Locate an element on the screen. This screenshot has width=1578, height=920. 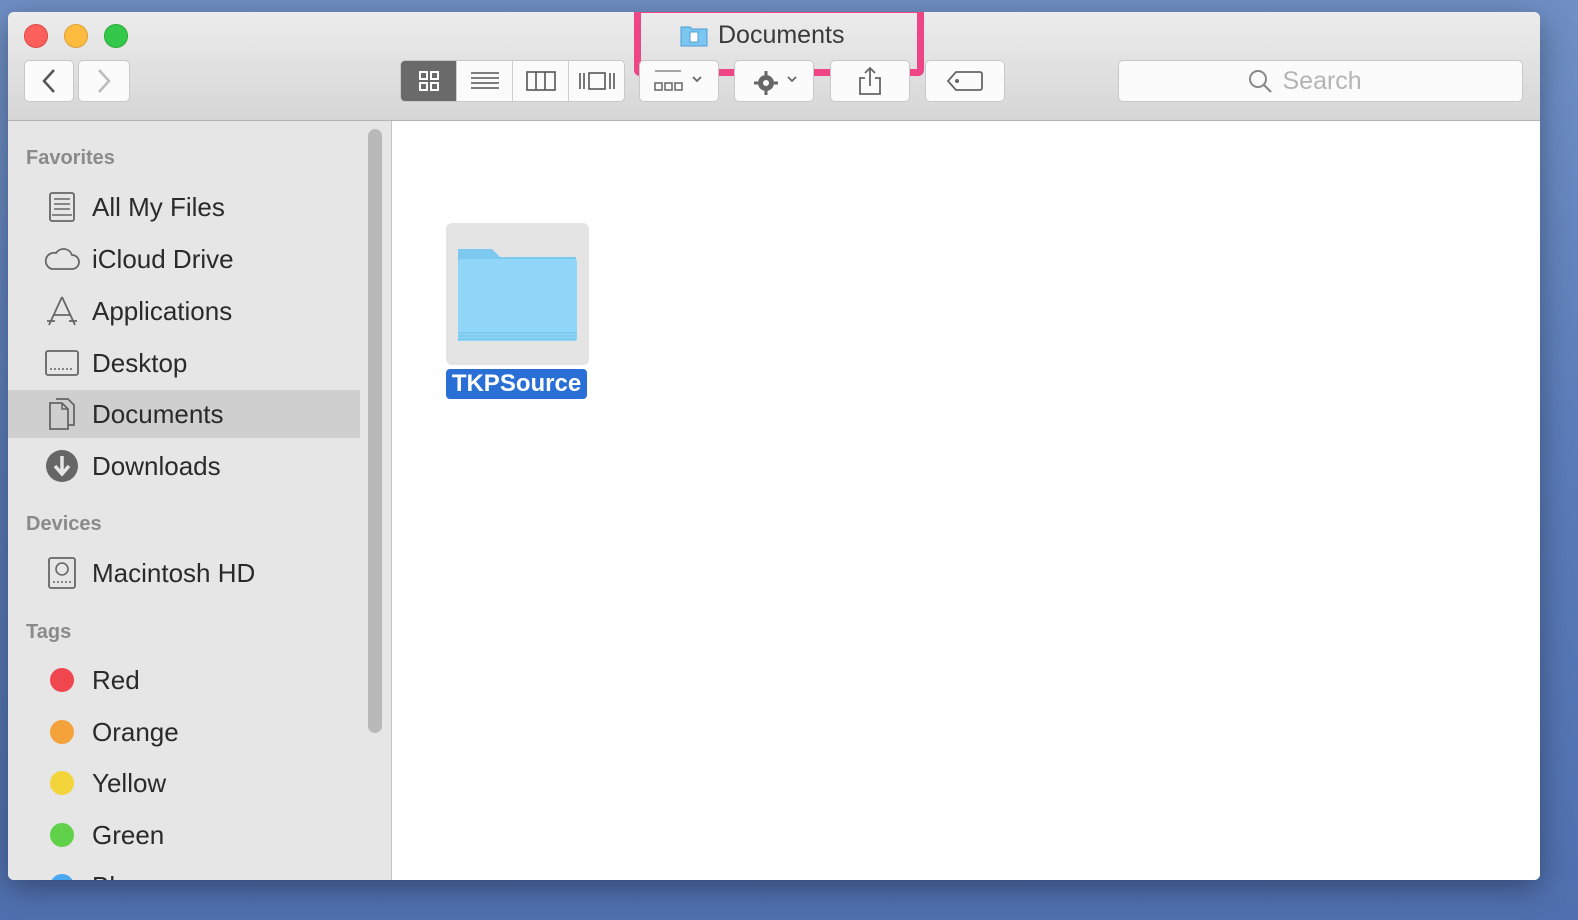
arrange-button is located at coordinates (679, 81).